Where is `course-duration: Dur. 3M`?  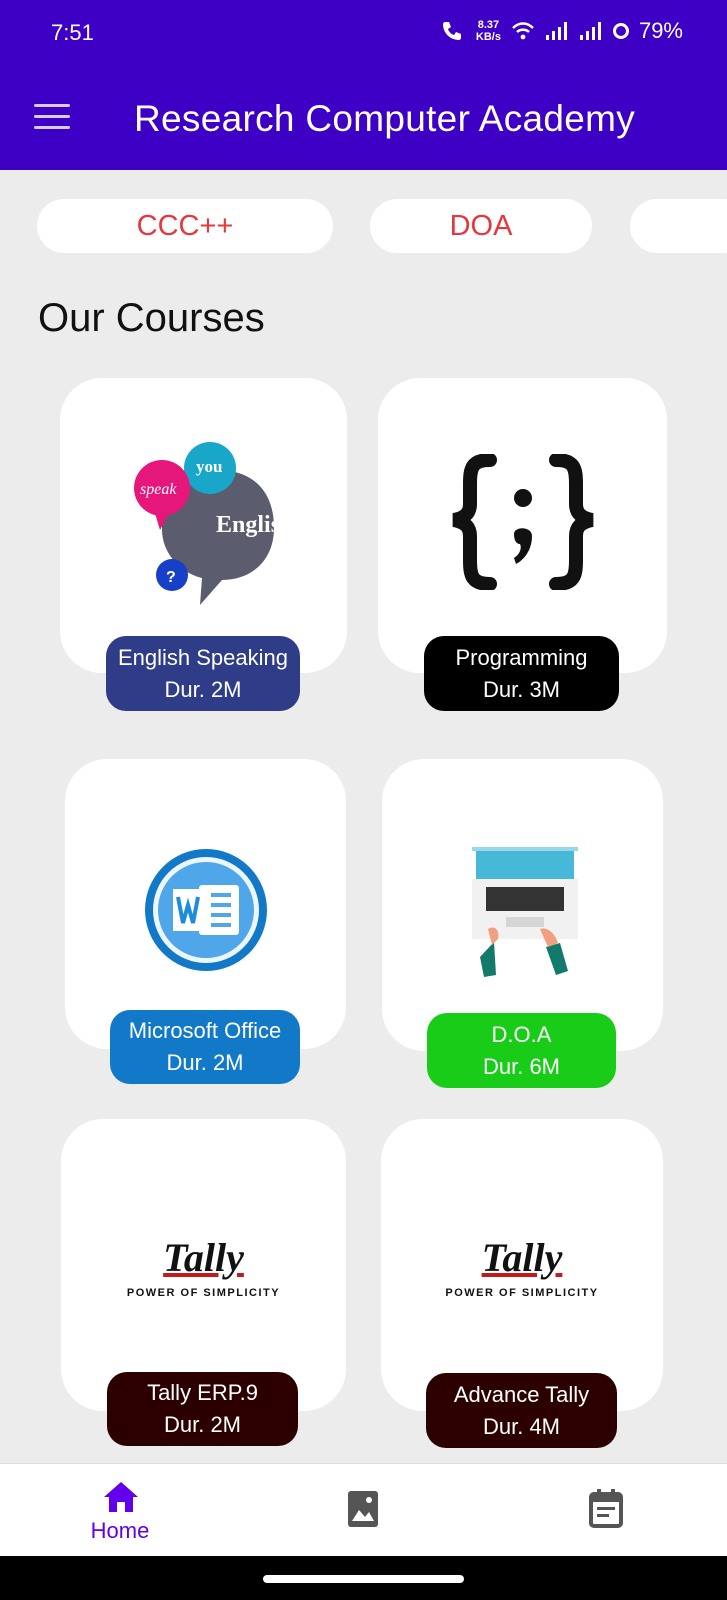
course-duration: Dur. 3M is located at coordinates (521, 689).